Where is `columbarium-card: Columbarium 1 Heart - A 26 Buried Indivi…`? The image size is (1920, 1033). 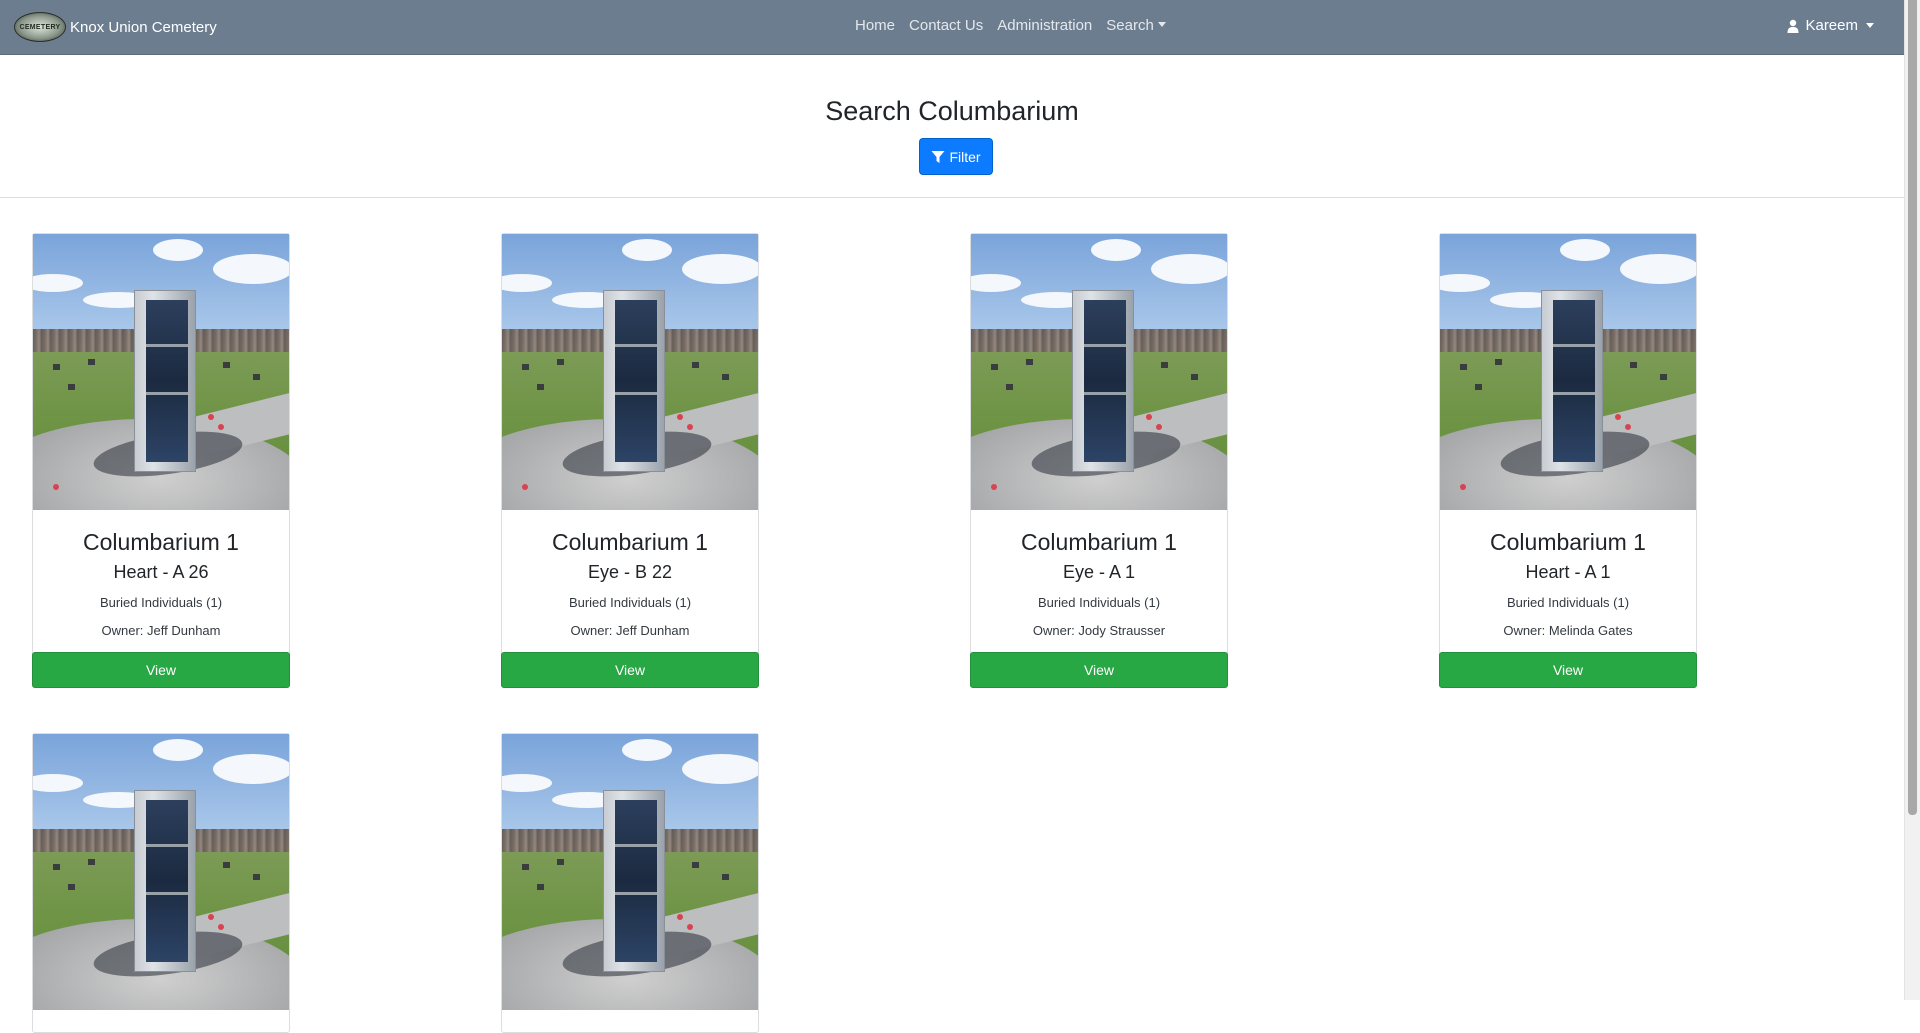 columbarium-card: Columbarium 1 Heart - A 26 Buried Indivi… is located at coordinates (161, 460).